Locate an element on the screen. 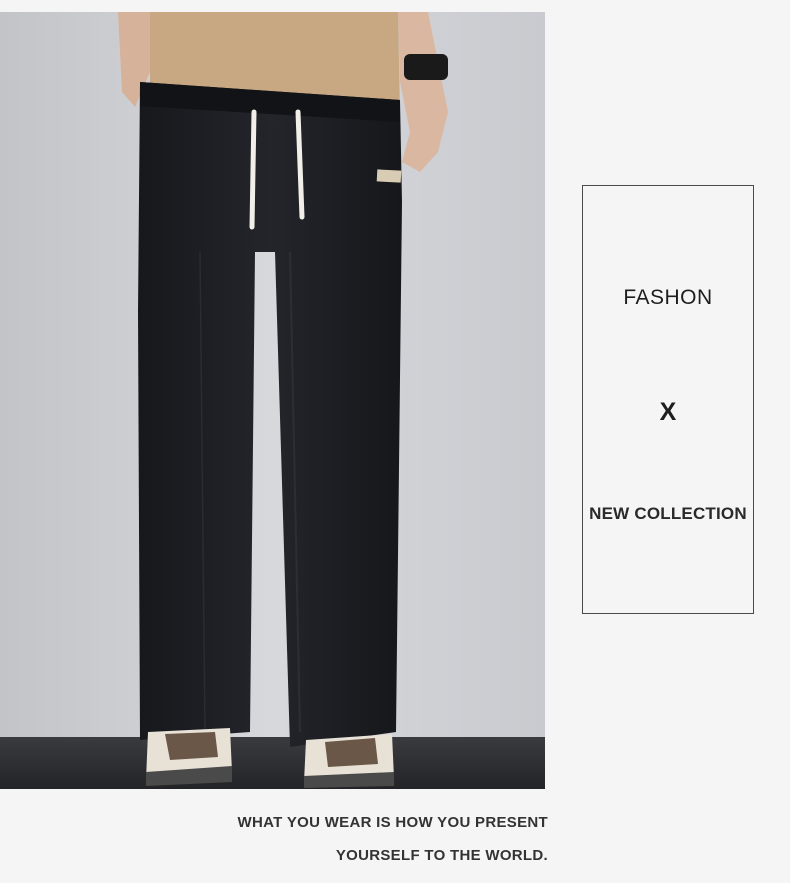 The image size is (790, 883). drawstring-left is located at coordinates (253, 169).